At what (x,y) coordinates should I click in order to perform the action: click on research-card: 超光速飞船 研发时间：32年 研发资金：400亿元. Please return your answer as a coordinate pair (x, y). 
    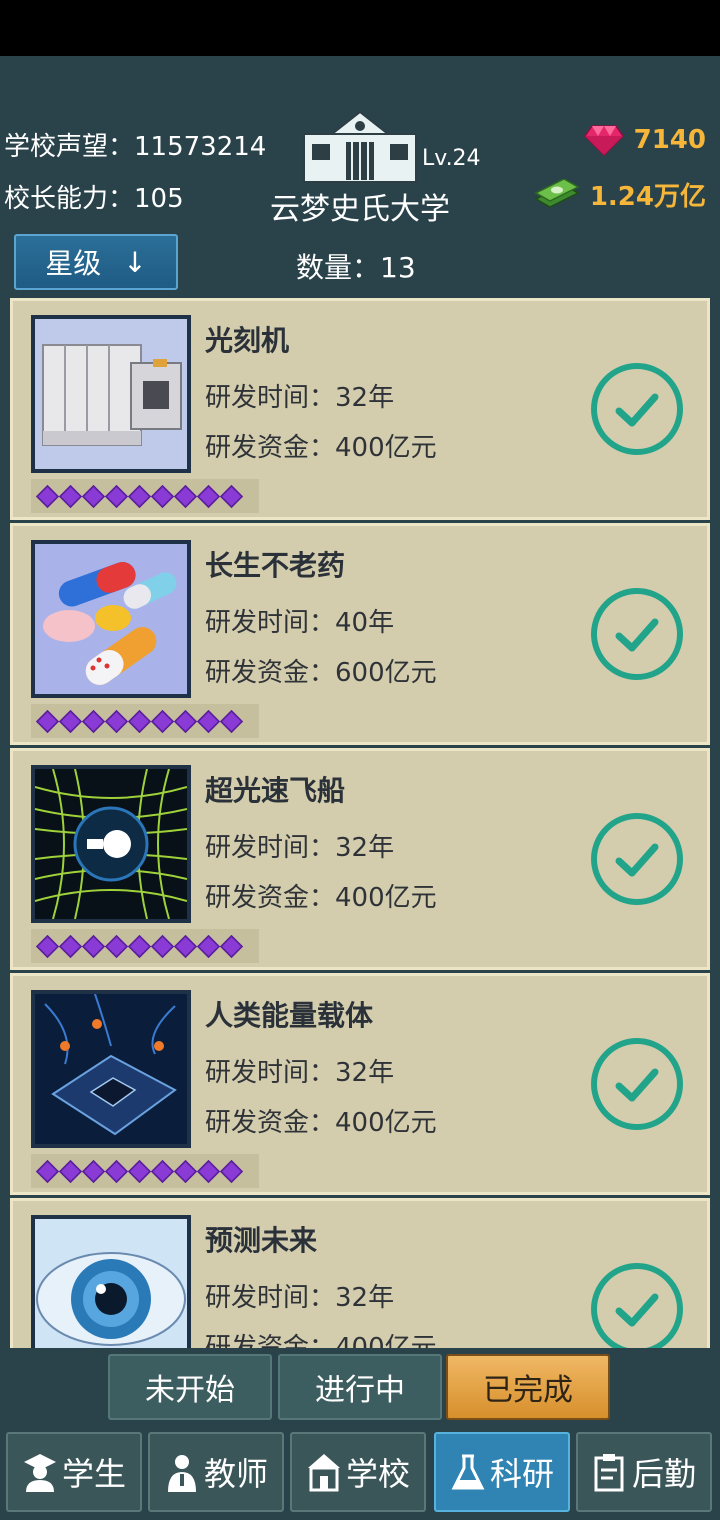
    Looking at the image, I should click on (360, 859).